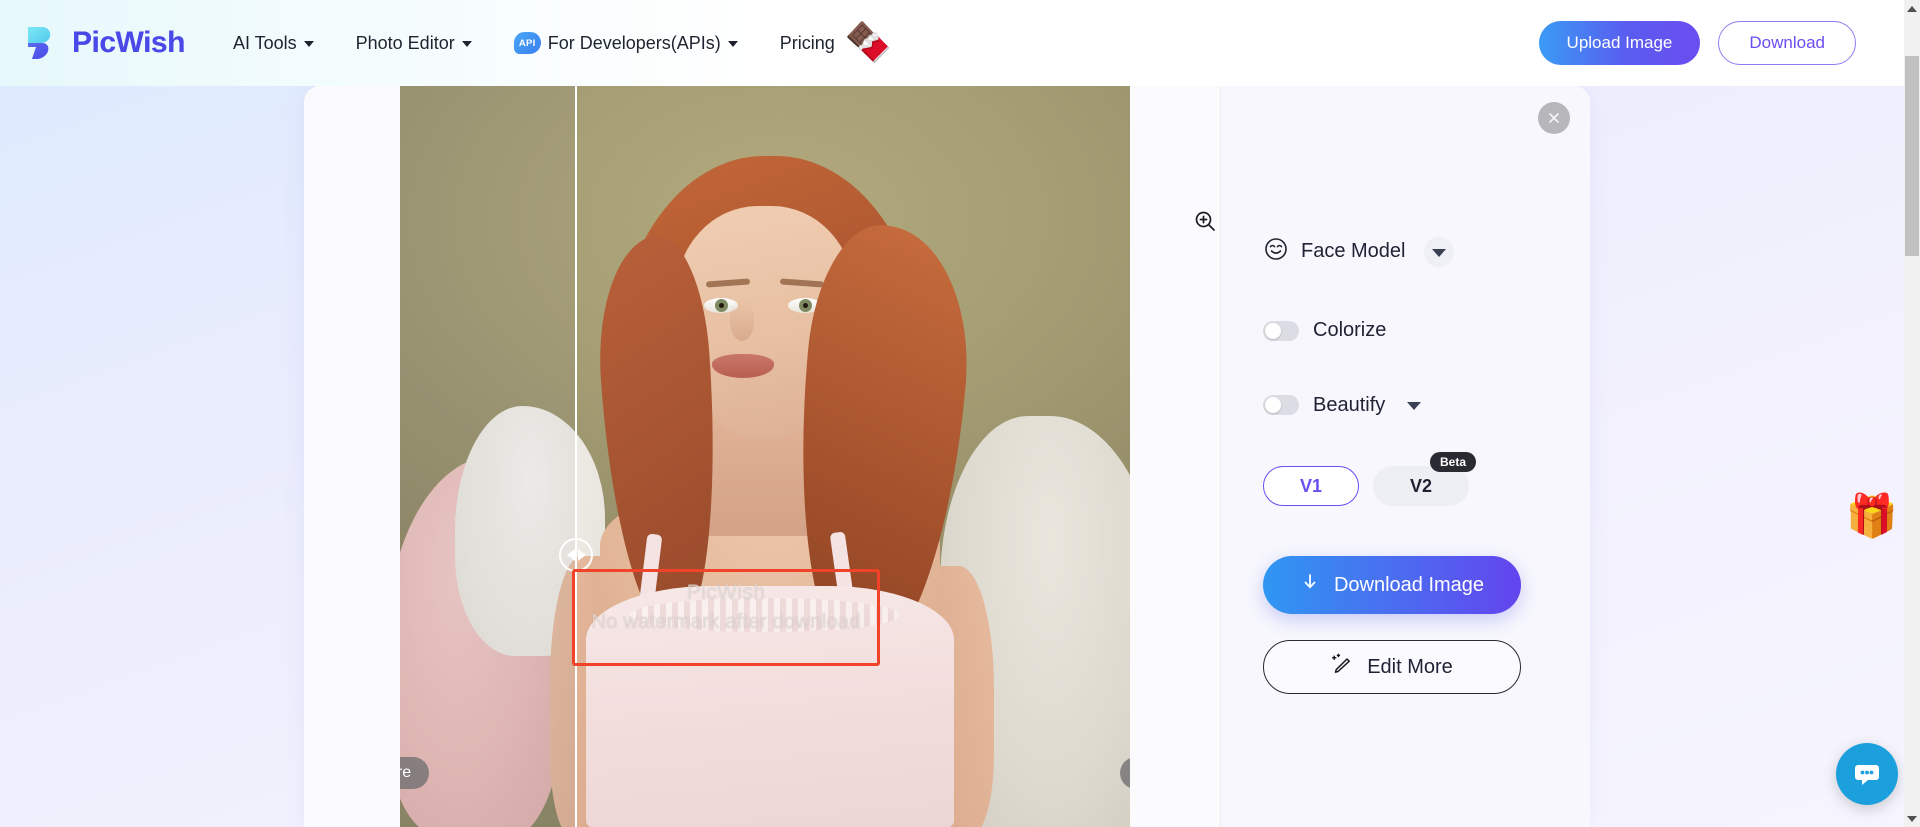 The height and width of the screenshot is (827, 1920). What do you see at coordinates (1872, 516) in the screenshot?
I see `gift-box-icon: 🎁` at bounding box center [1872, 516].